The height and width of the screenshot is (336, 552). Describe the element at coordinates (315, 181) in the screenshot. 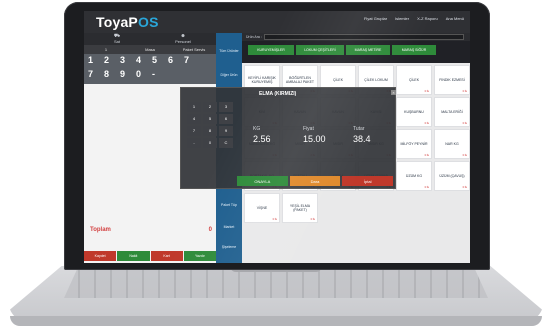

I see `dara-button: Dara` at that location.